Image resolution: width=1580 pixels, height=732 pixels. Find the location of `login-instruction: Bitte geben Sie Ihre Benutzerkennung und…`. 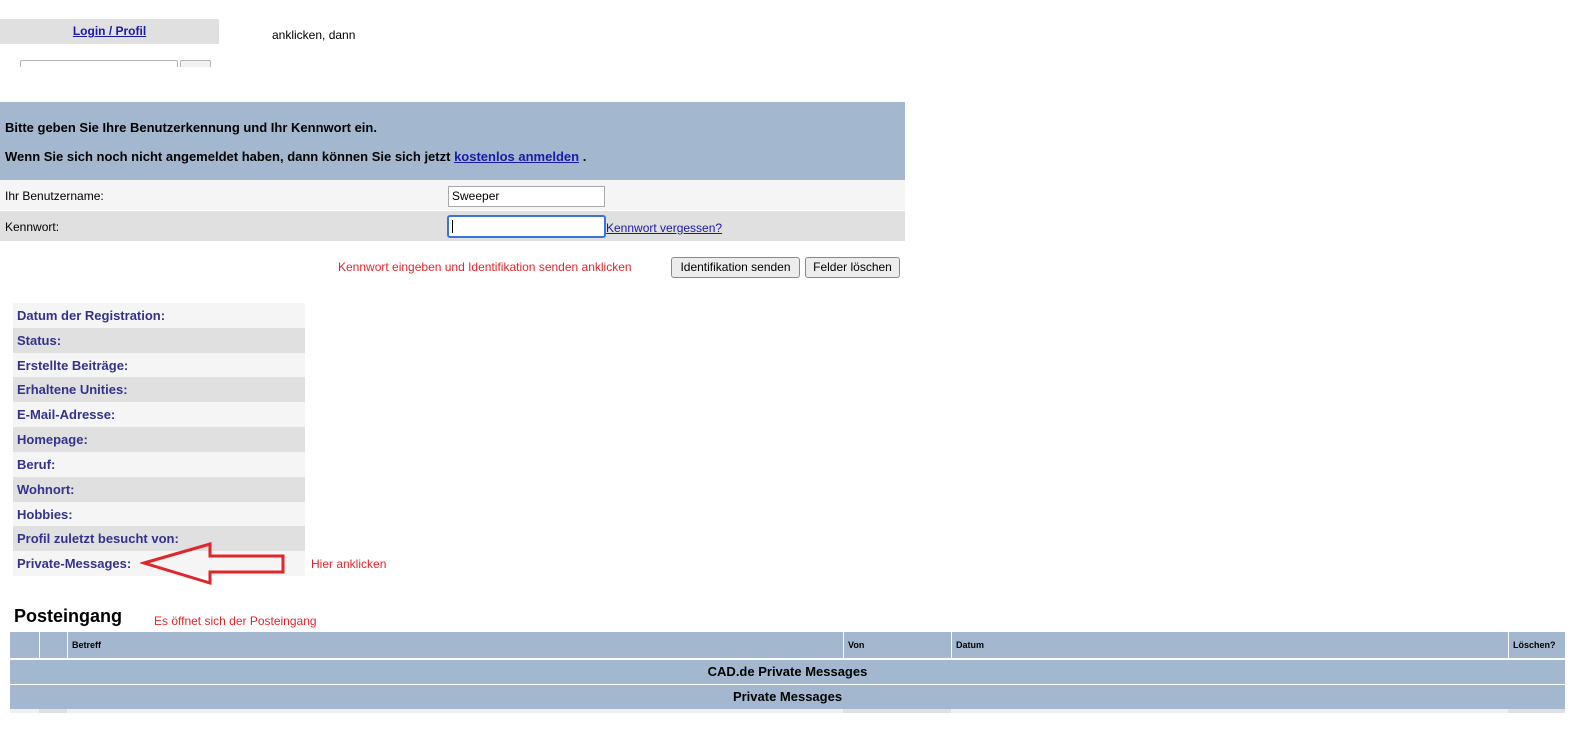

login-instruction: Bitte geben Sie Ihre Benutzerkennung und… is located at coordinates (191, 127).